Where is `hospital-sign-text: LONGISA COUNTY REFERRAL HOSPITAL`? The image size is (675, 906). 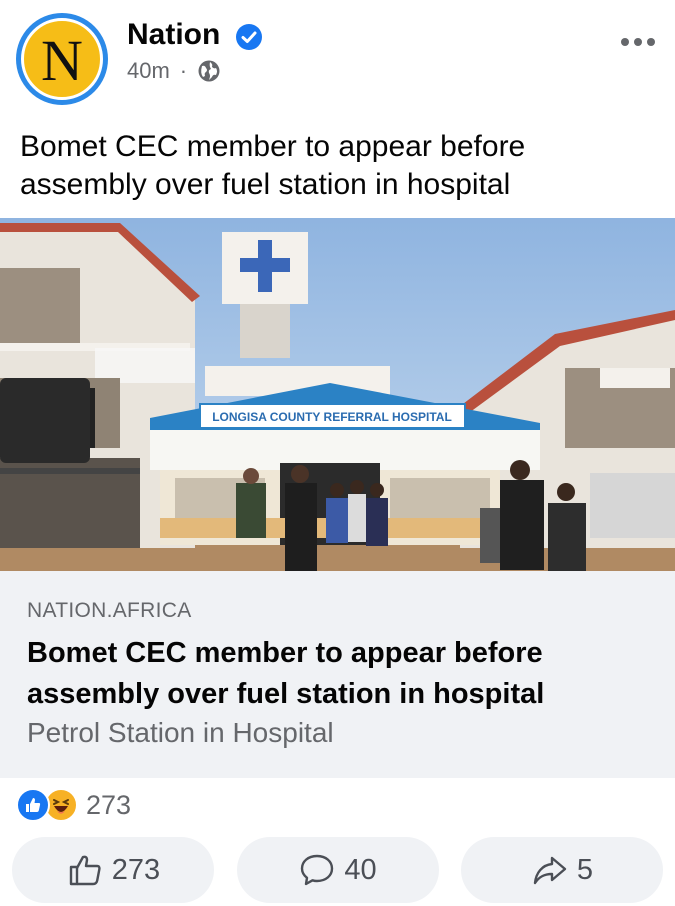
hospital-sign-text: LONGISA COUNTY REFERRAL HOSPITAL is located at coordinates (332, 417).